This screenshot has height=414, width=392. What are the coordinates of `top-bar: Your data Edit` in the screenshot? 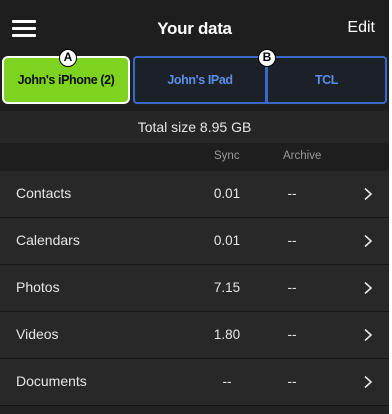 It's located at (194, 29).